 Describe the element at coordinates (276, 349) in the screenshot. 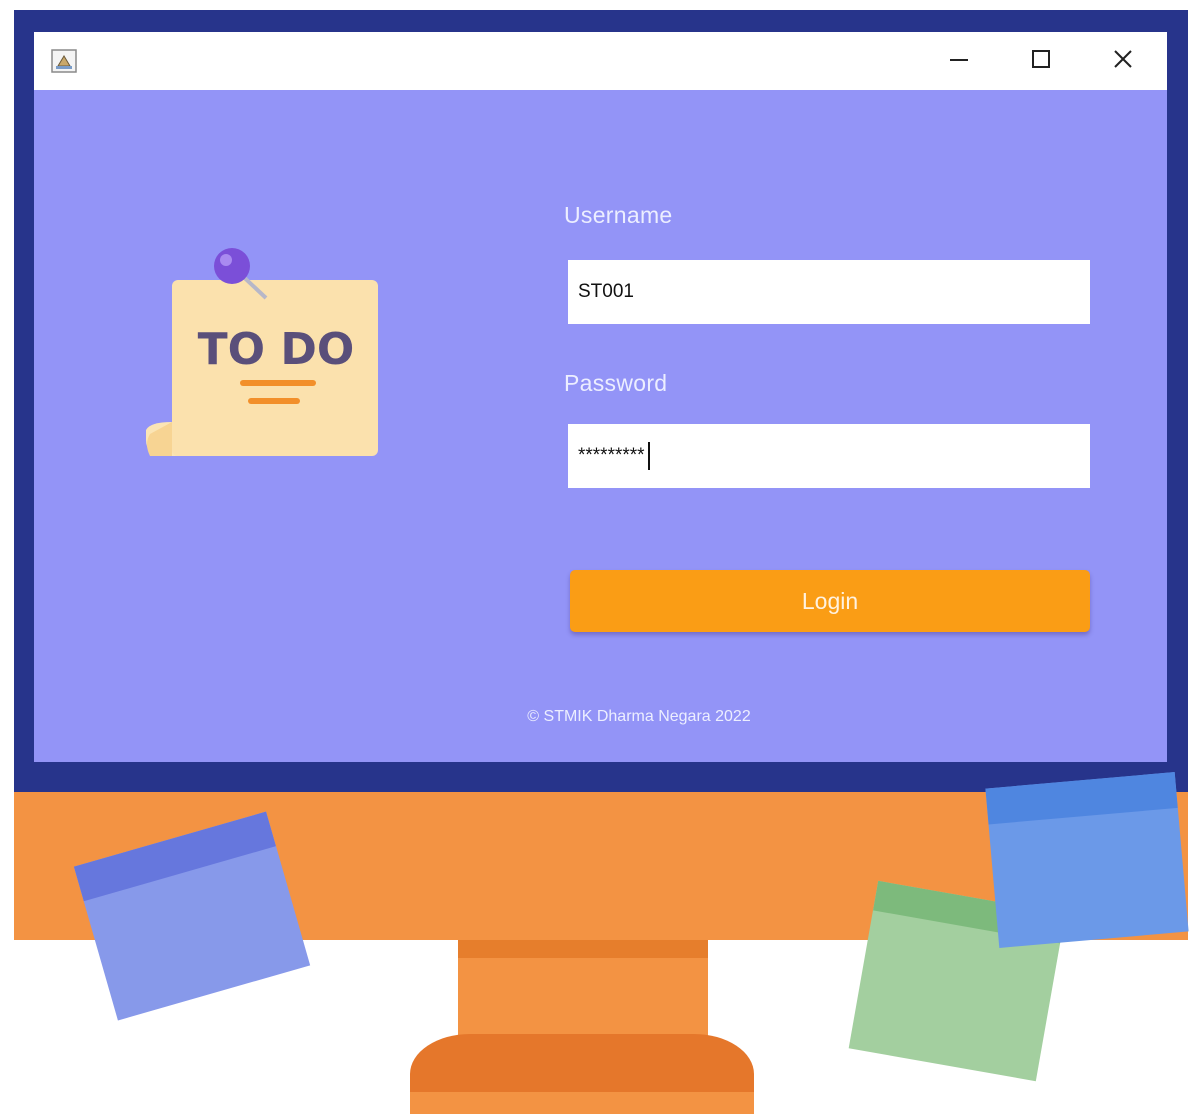

I see `svg-text: TO DO` at that location.